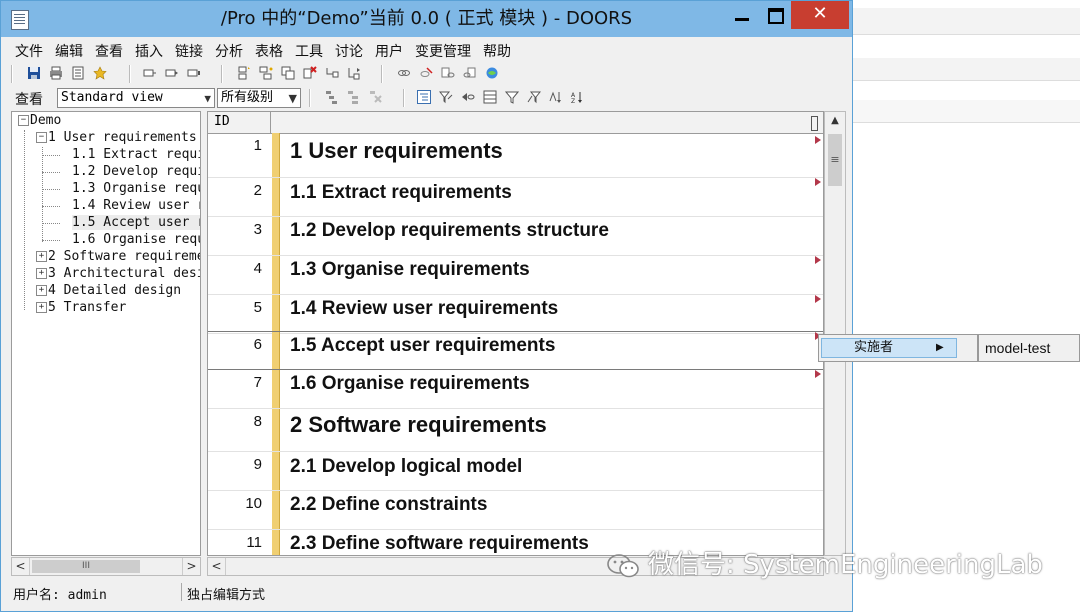 This screenshot has width=1080, height=612. Describe the element at coordinates (835, 160) in the screenshot. I see `scroll-thumb: ≡` at that location.